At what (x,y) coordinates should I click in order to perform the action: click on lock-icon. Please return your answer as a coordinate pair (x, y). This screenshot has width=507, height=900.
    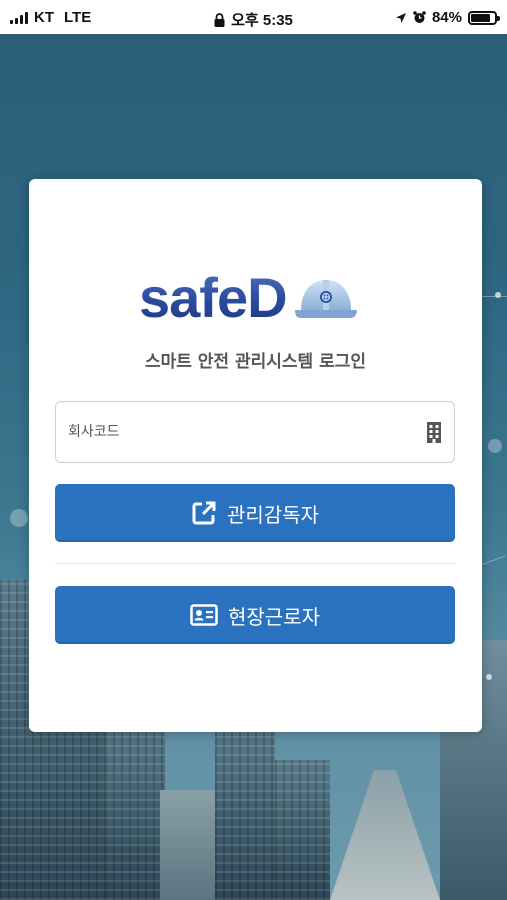
    Looking at the image, I should click on (219, 19).